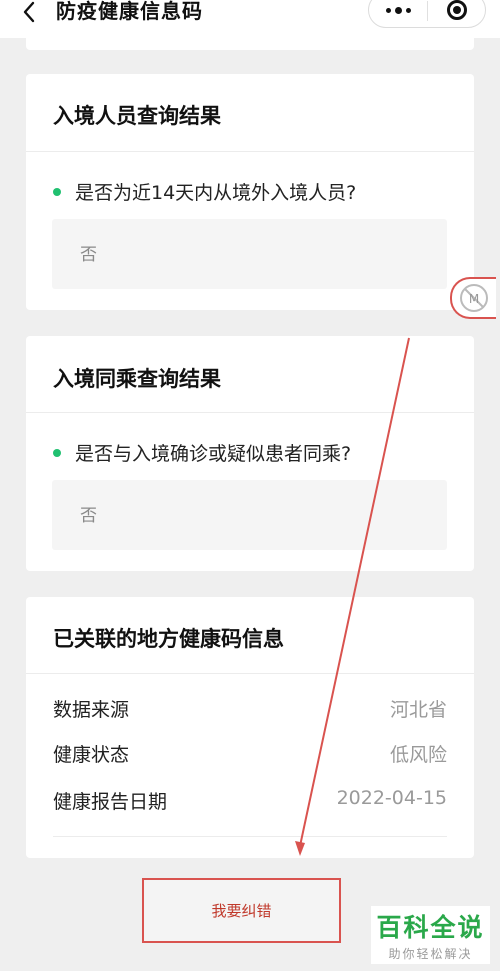 The width and height of the screenshot is (500, 971). I want to click on correct-error-button: 我要纠错, so click(241, 910).